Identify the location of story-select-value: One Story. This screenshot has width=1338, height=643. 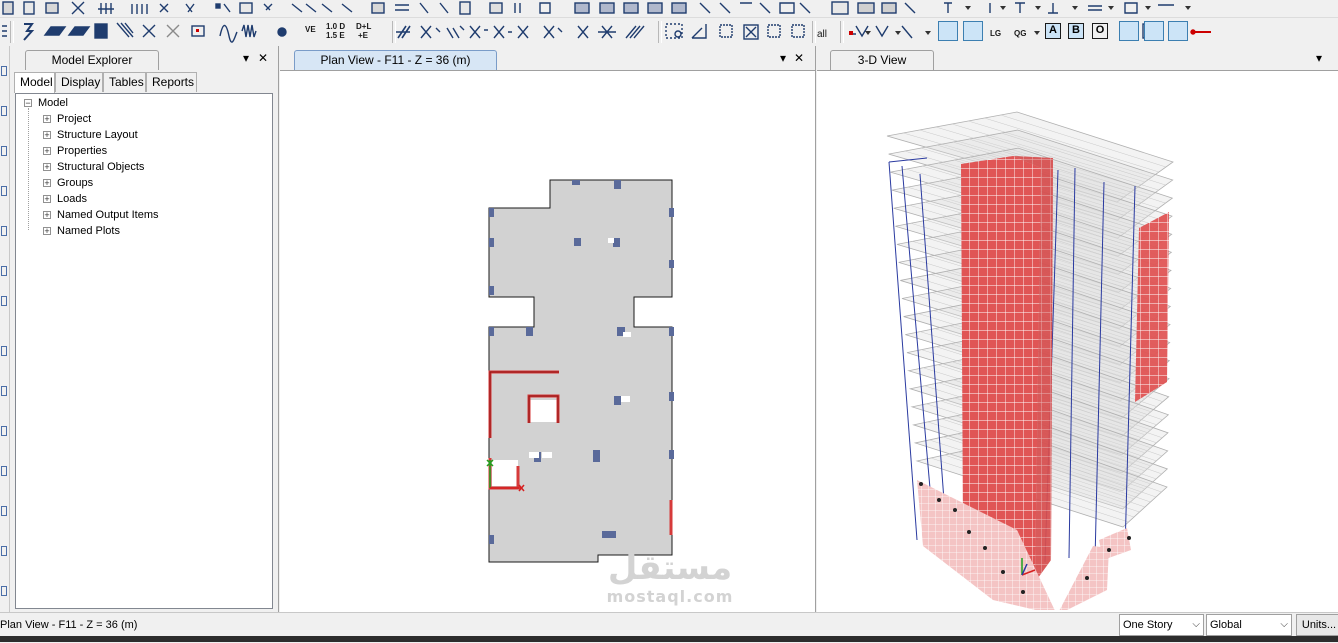
(1148, 625).